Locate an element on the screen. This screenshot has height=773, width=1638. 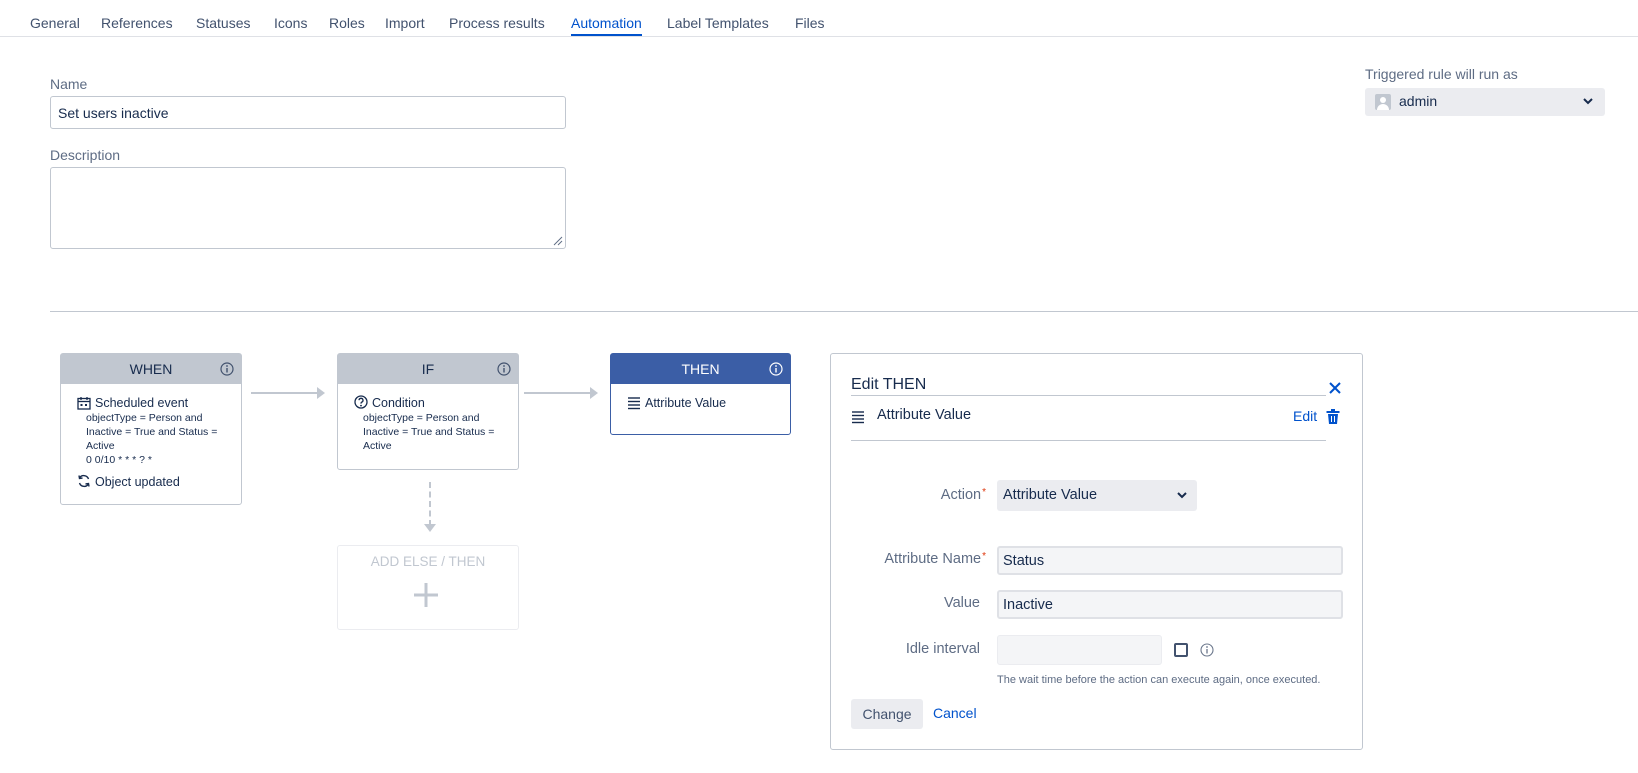
title-underline is located at coordinates (1088, 395).